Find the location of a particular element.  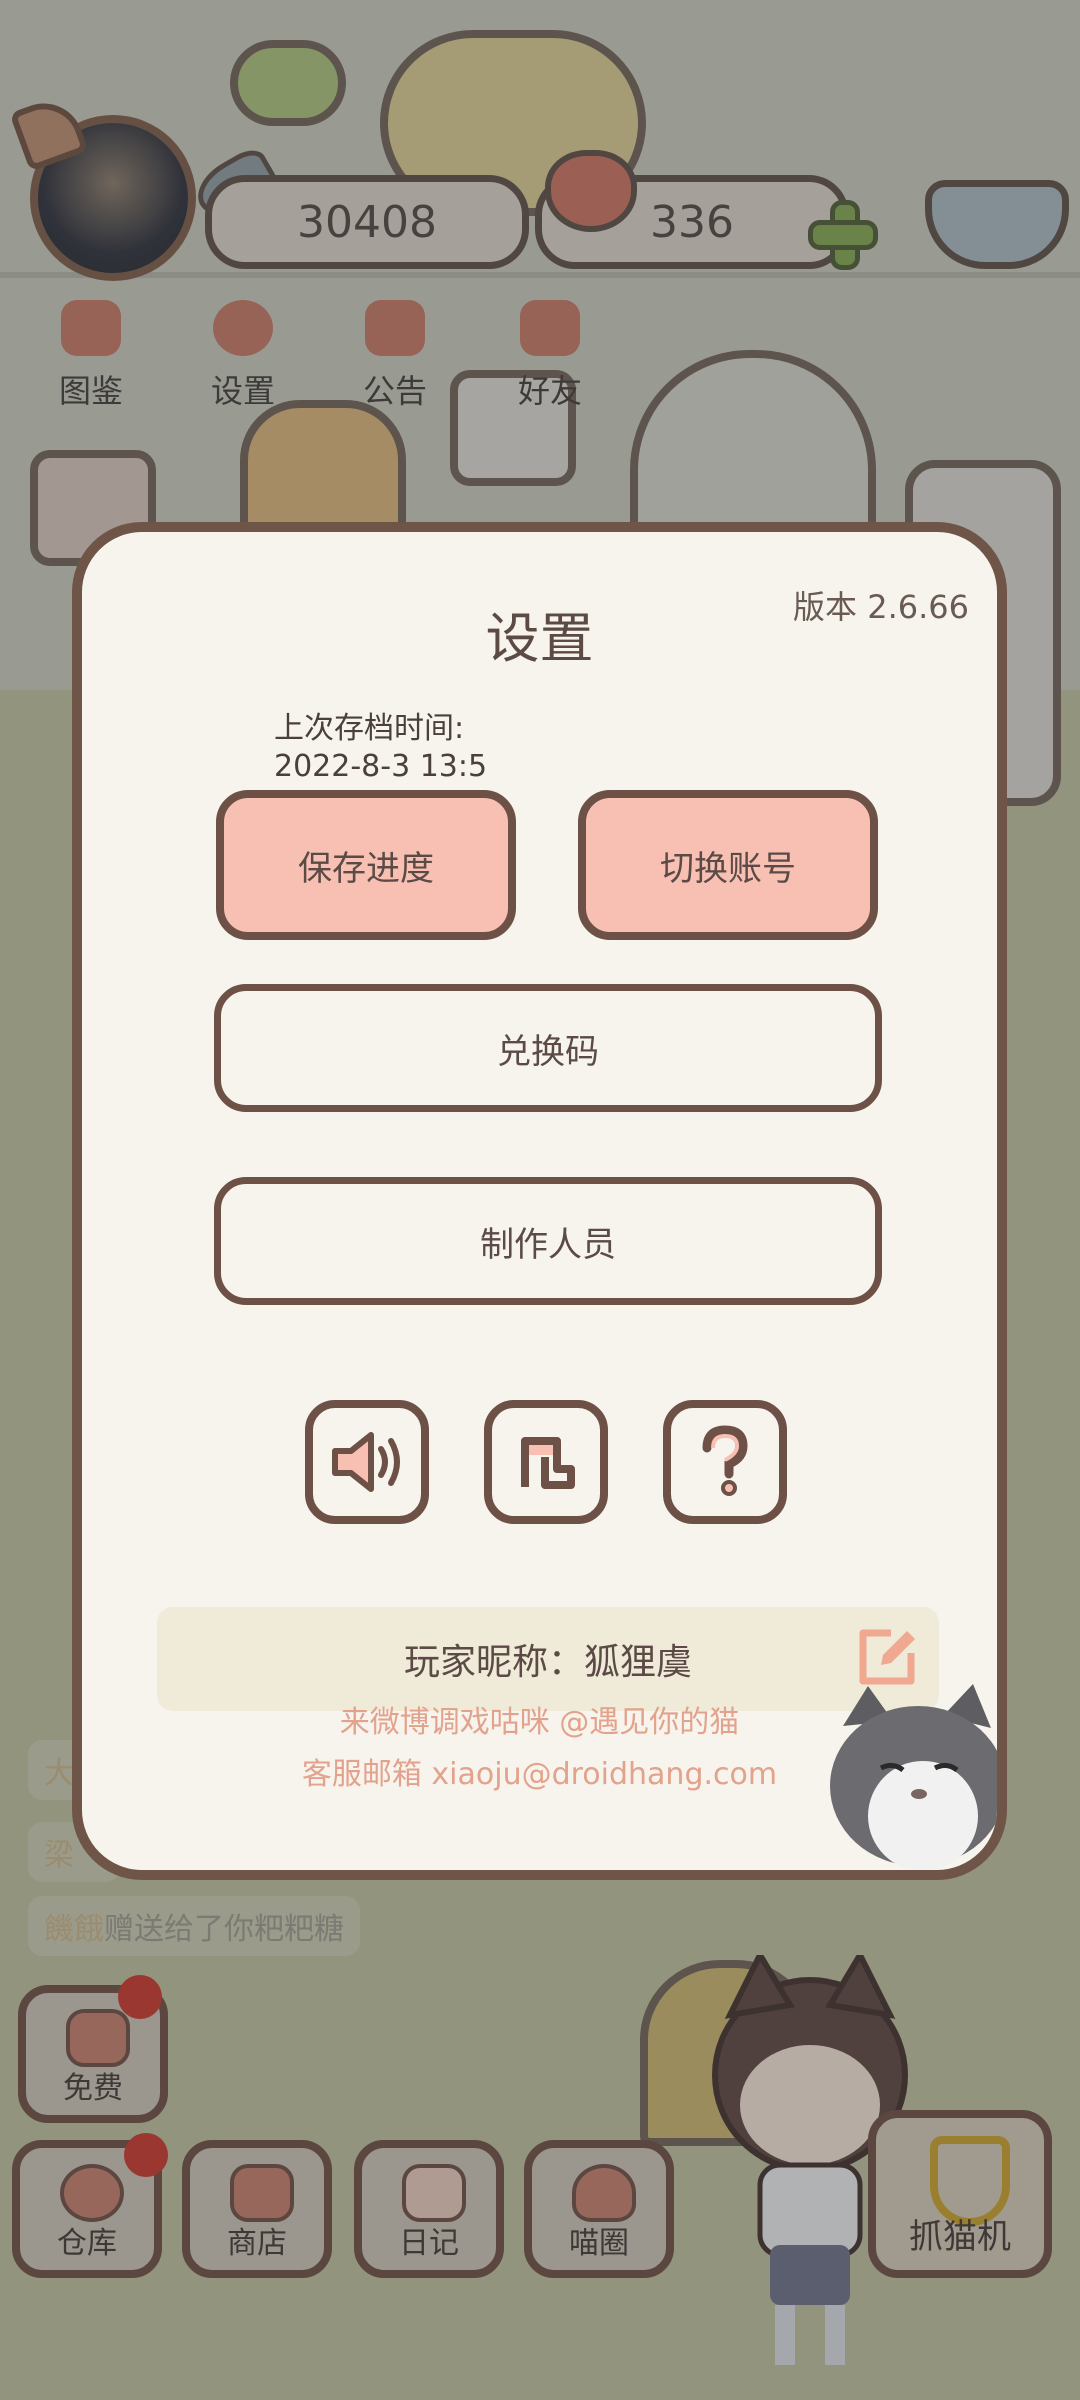

switch-account-button: 切换账号 is located at coordinates (728, 865).